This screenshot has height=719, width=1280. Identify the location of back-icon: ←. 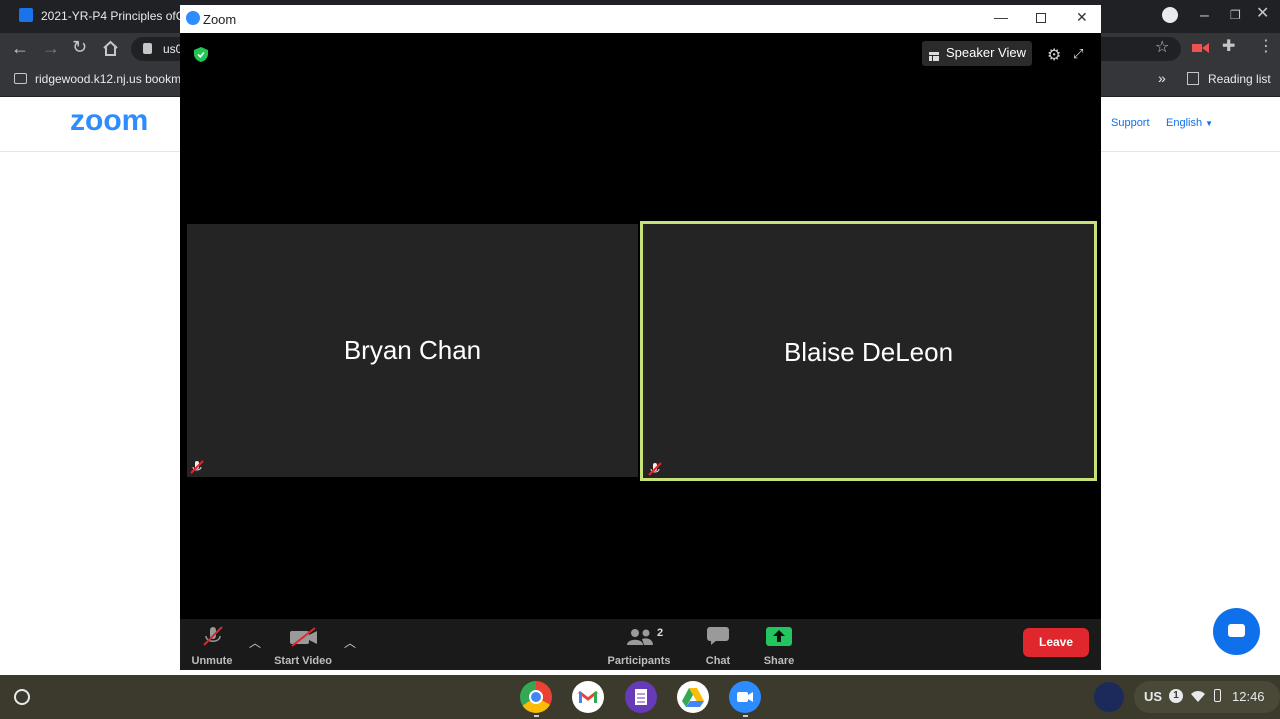
(20, 48).